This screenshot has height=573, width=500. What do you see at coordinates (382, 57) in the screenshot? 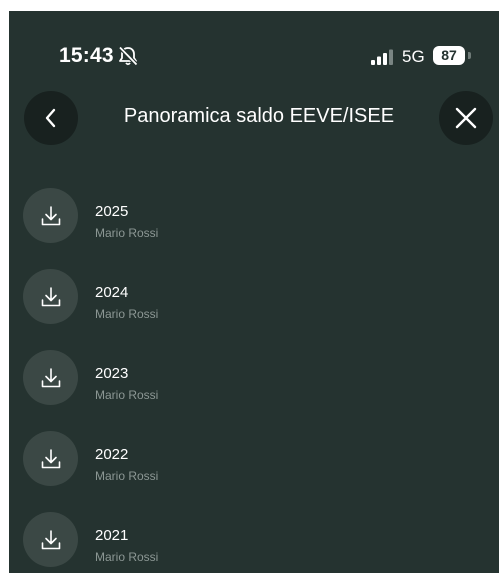
I see `signal-icon` at bounding box center [382, 57].